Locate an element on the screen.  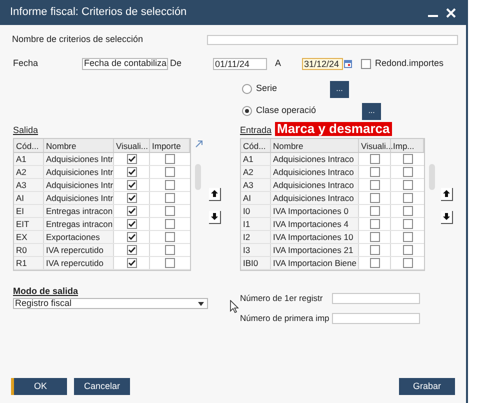
table-cell: IVA Importacion Biene is located at coordinates (315, 262).